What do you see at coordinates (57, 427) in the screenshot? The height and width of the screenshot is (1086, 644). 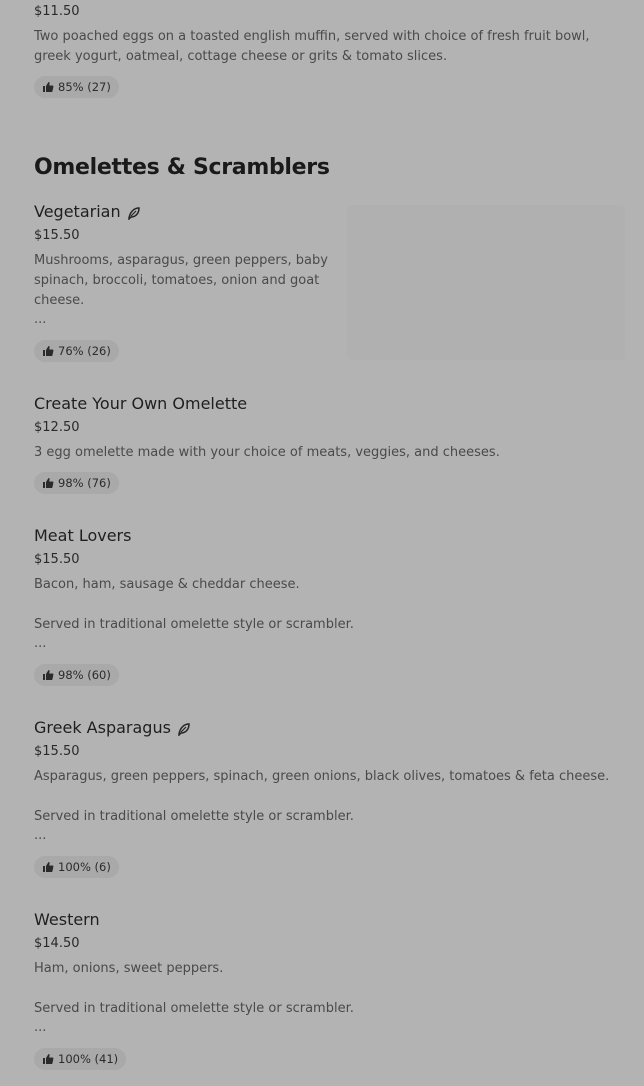 I see `item-price: $12.50` at bounding box center [57, 427].